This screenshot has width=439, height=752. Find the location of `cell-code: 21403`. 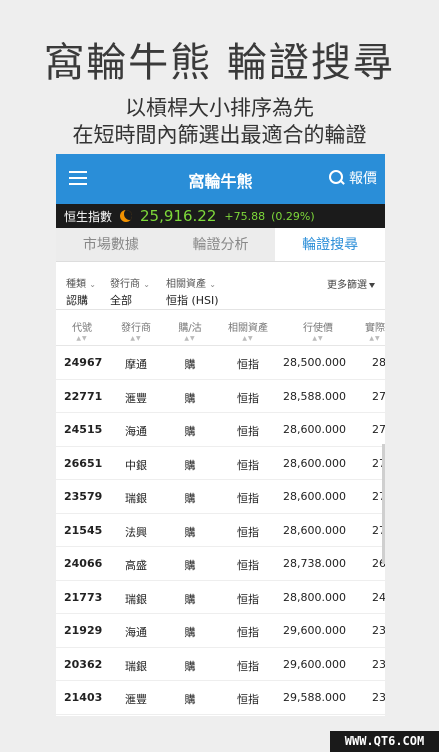

cell-code: 21403 is located at coordinates (83, 697).